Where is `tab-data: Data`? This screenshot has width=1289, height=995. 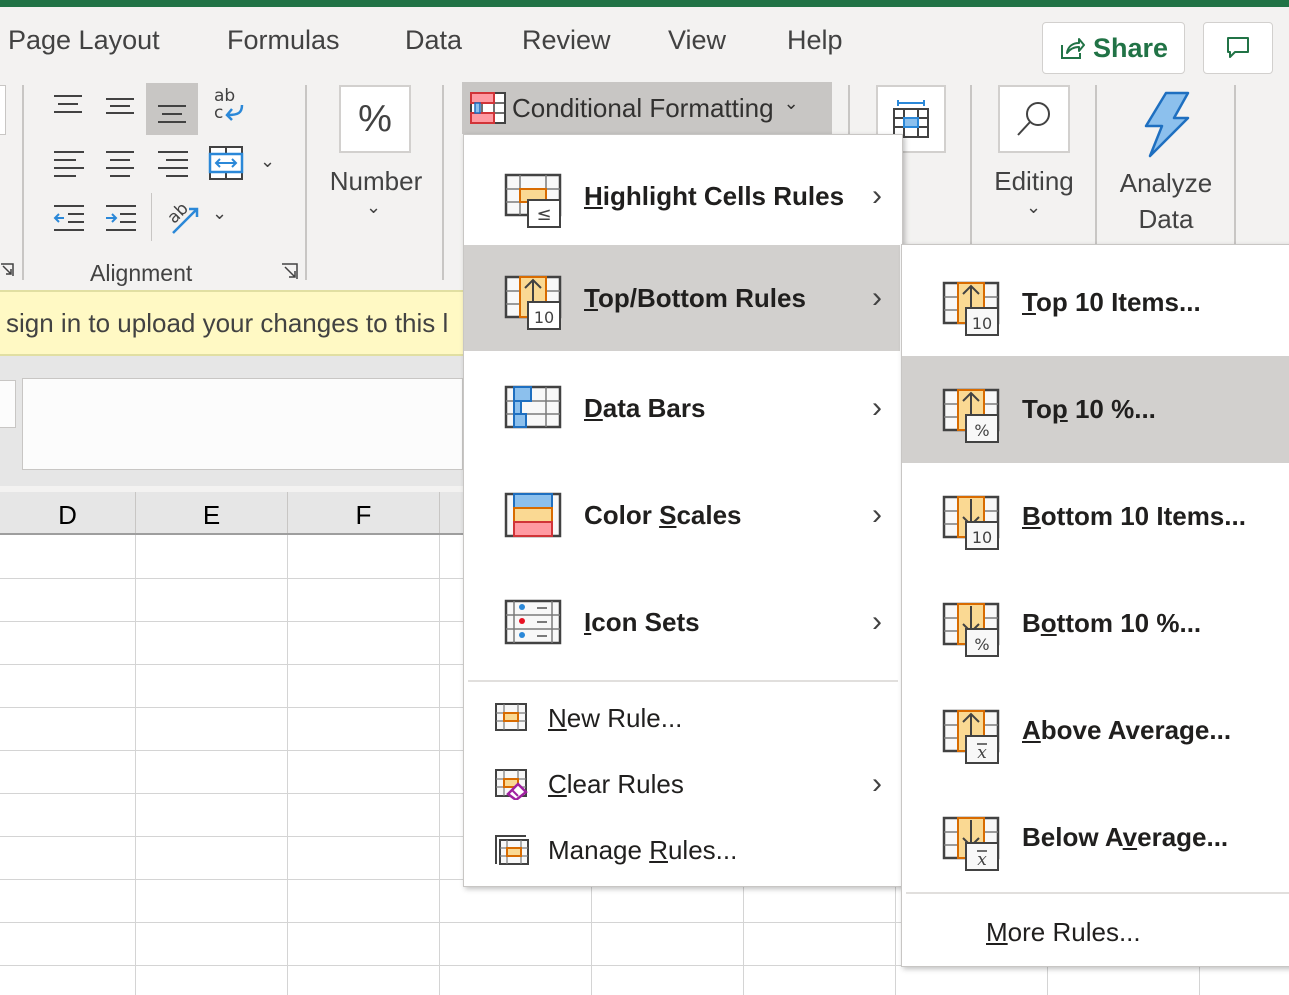
tab-data: Data is located at coordinates (433, 40).